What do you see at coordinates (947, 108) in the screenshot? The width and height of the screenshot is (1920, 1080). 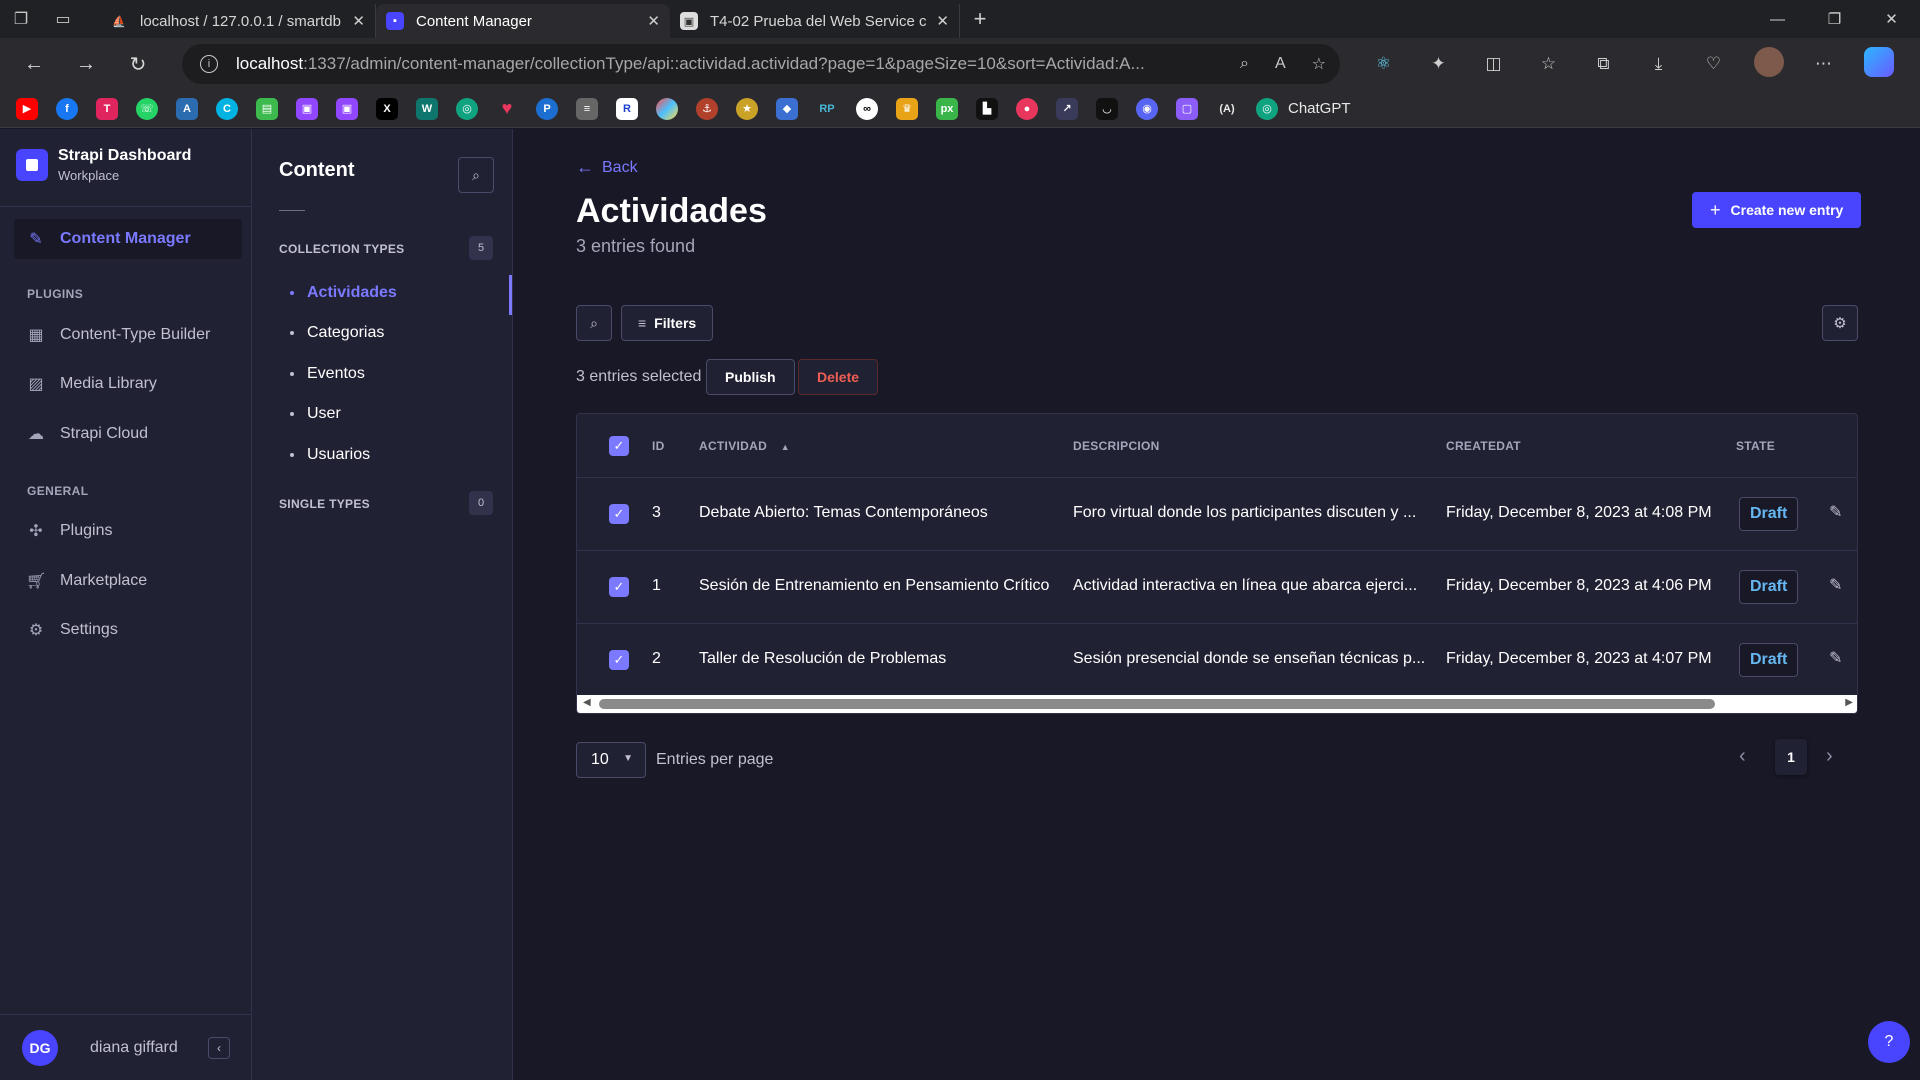 I see `bookmark-px-icon: px` at bounding box center [947, 108].